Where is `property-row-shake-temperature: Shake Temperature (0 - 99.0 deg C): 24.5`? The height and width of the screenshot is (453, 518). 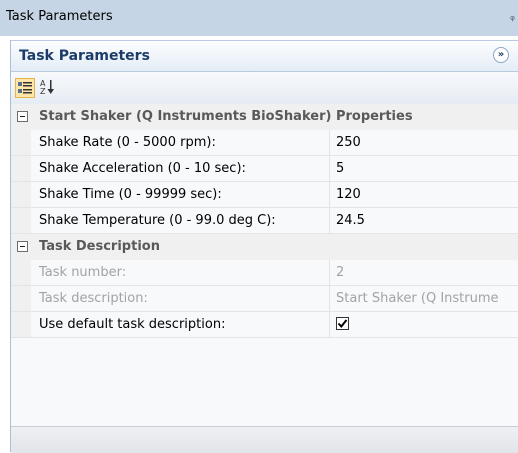 property-row-shake-temperature: Shake Temperature (0 - 99.0 deg C): 24.5 is located at coordinates (264, 221).